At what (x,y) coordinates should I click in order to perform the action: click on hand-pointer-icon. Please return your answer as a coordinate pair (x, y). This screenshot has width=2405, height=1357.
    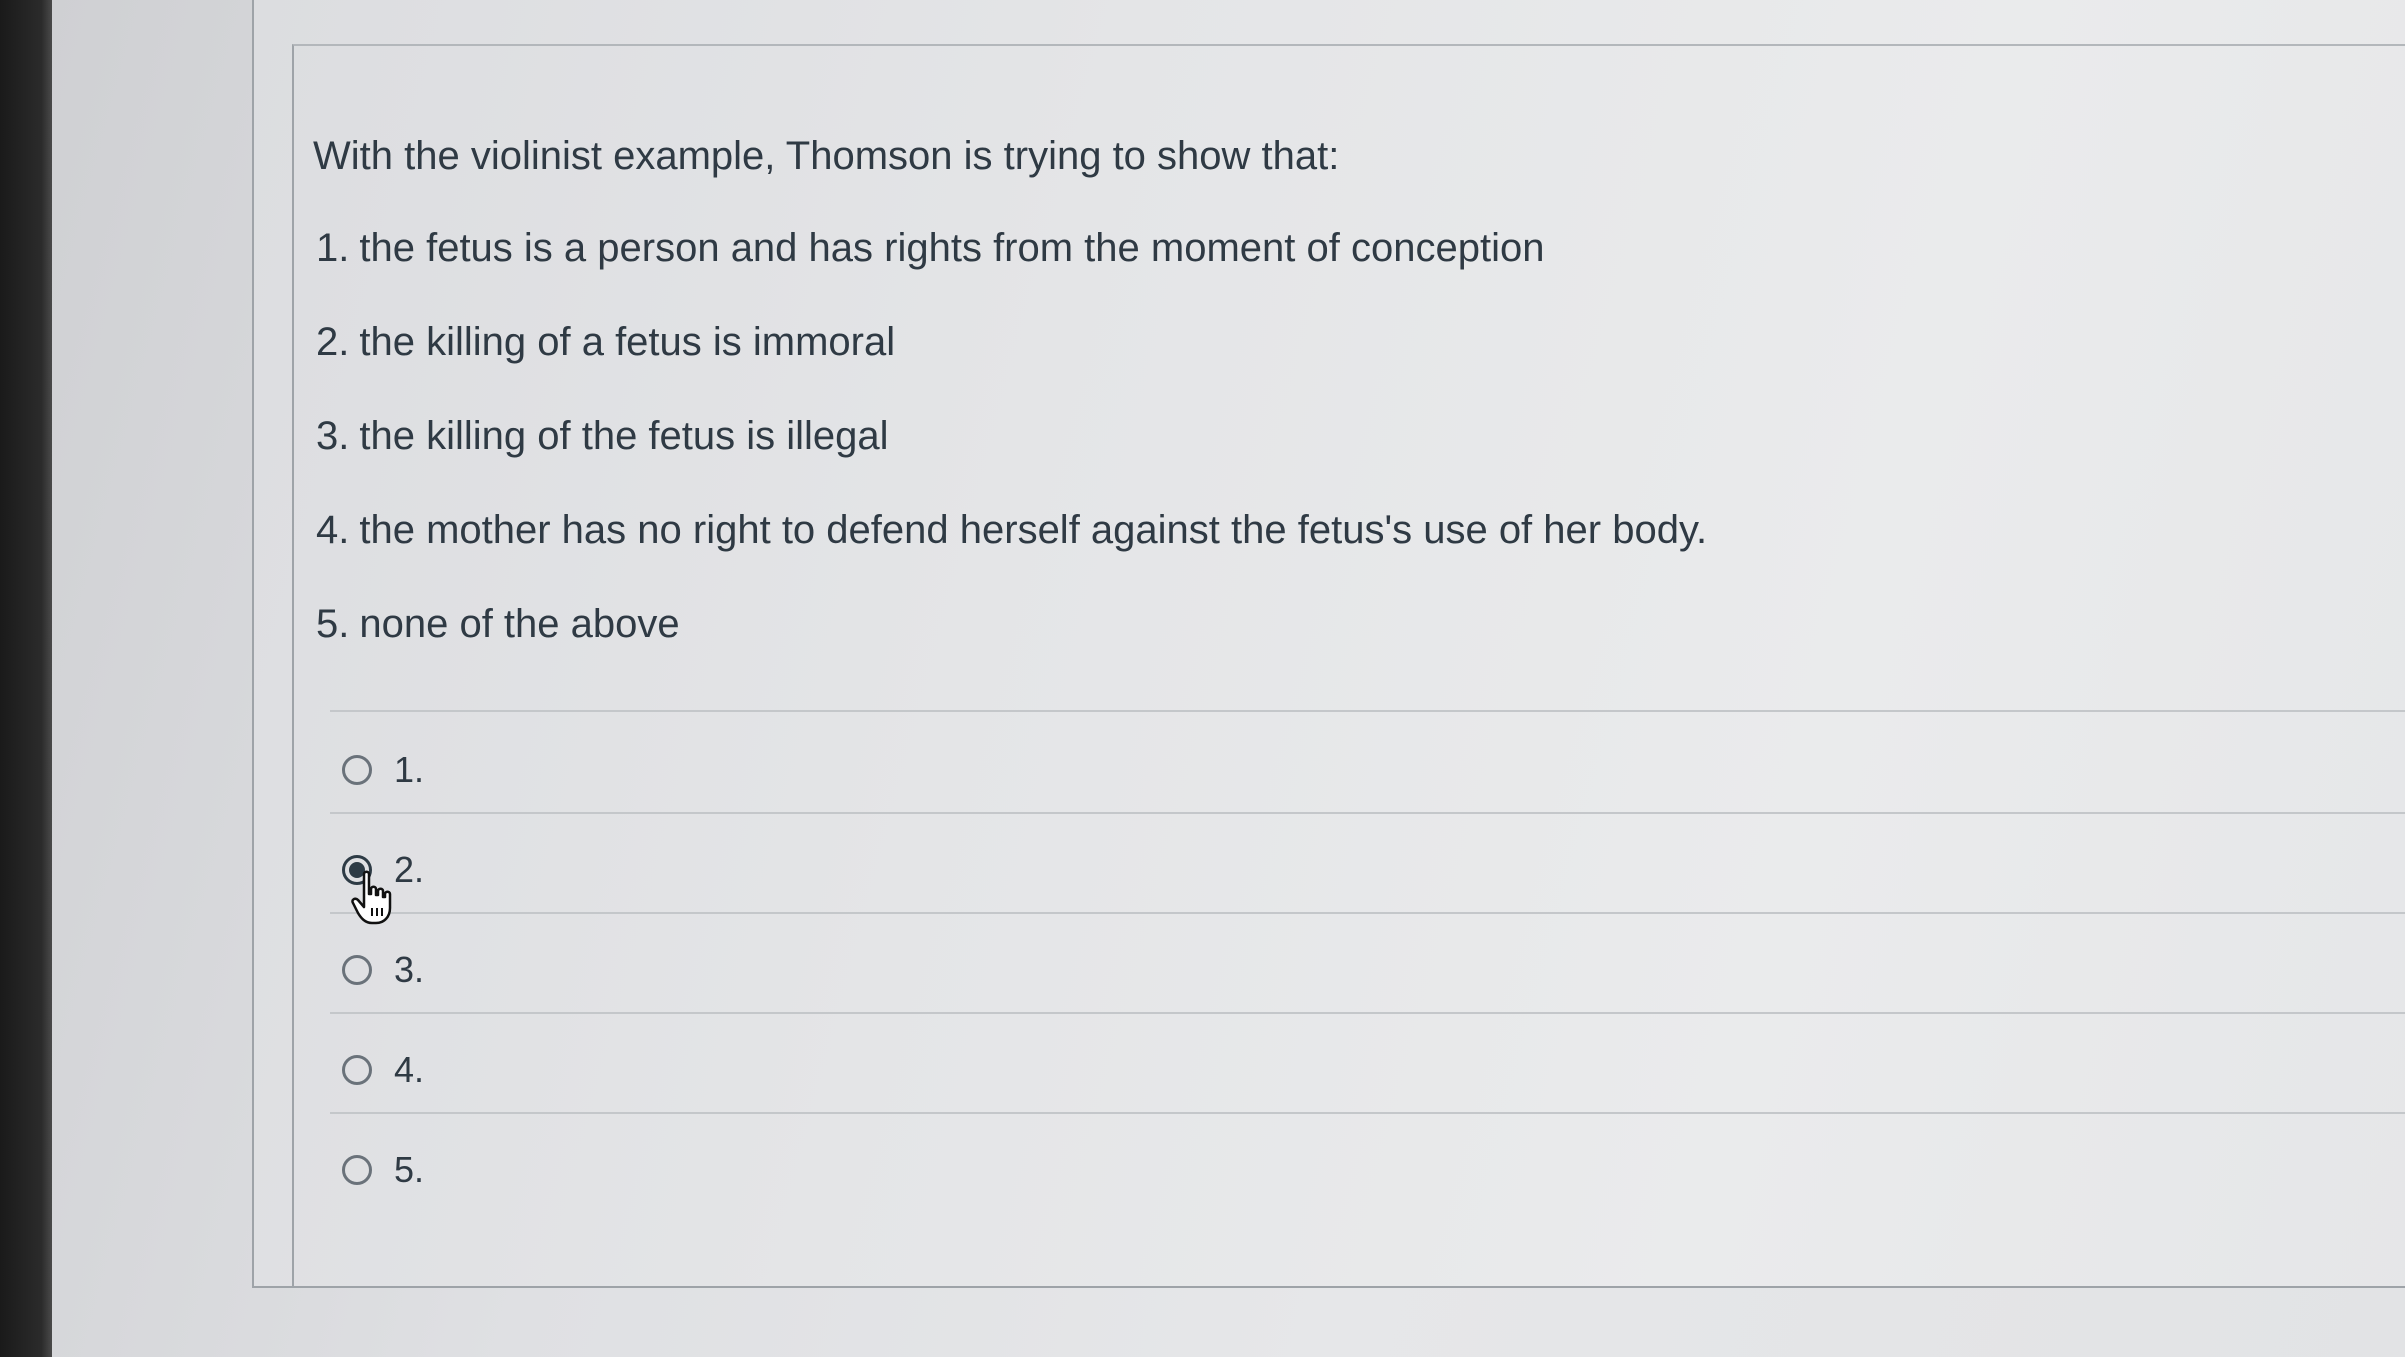
    Looking at the image, I should click on (371, 897).